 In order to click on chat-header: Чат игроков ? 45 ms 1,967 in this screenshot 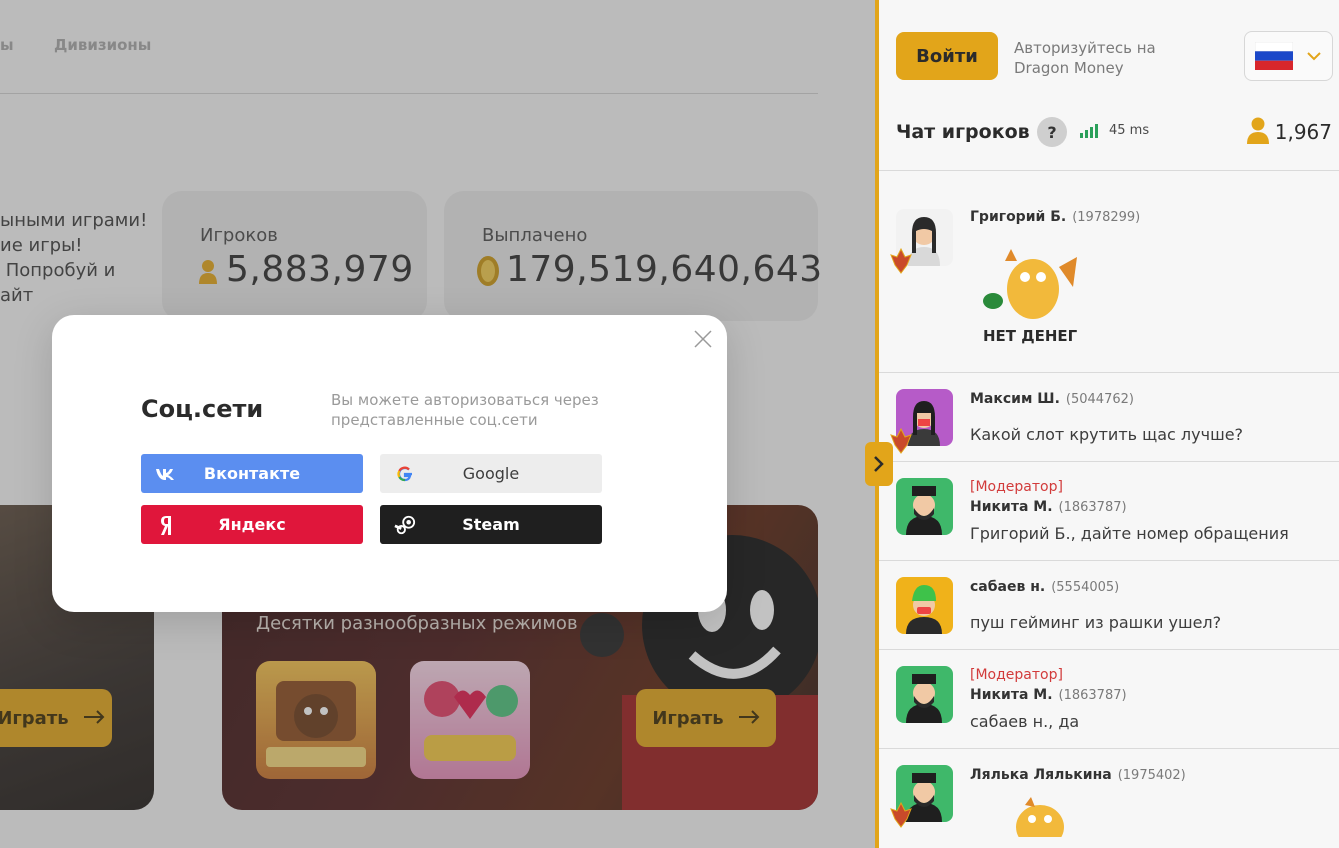, I will do `click(1116, 133)`.